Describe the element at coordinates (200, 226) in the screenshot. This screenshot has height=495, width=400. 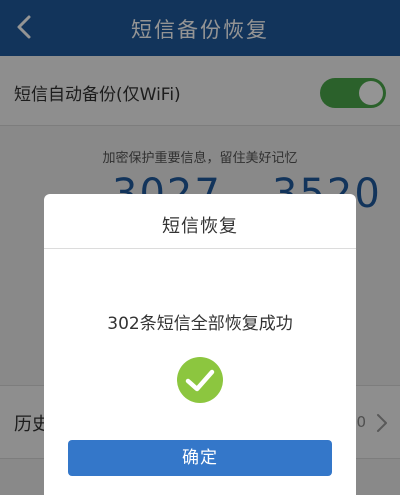
I see `dialog-title: 短信恢复` at that location.